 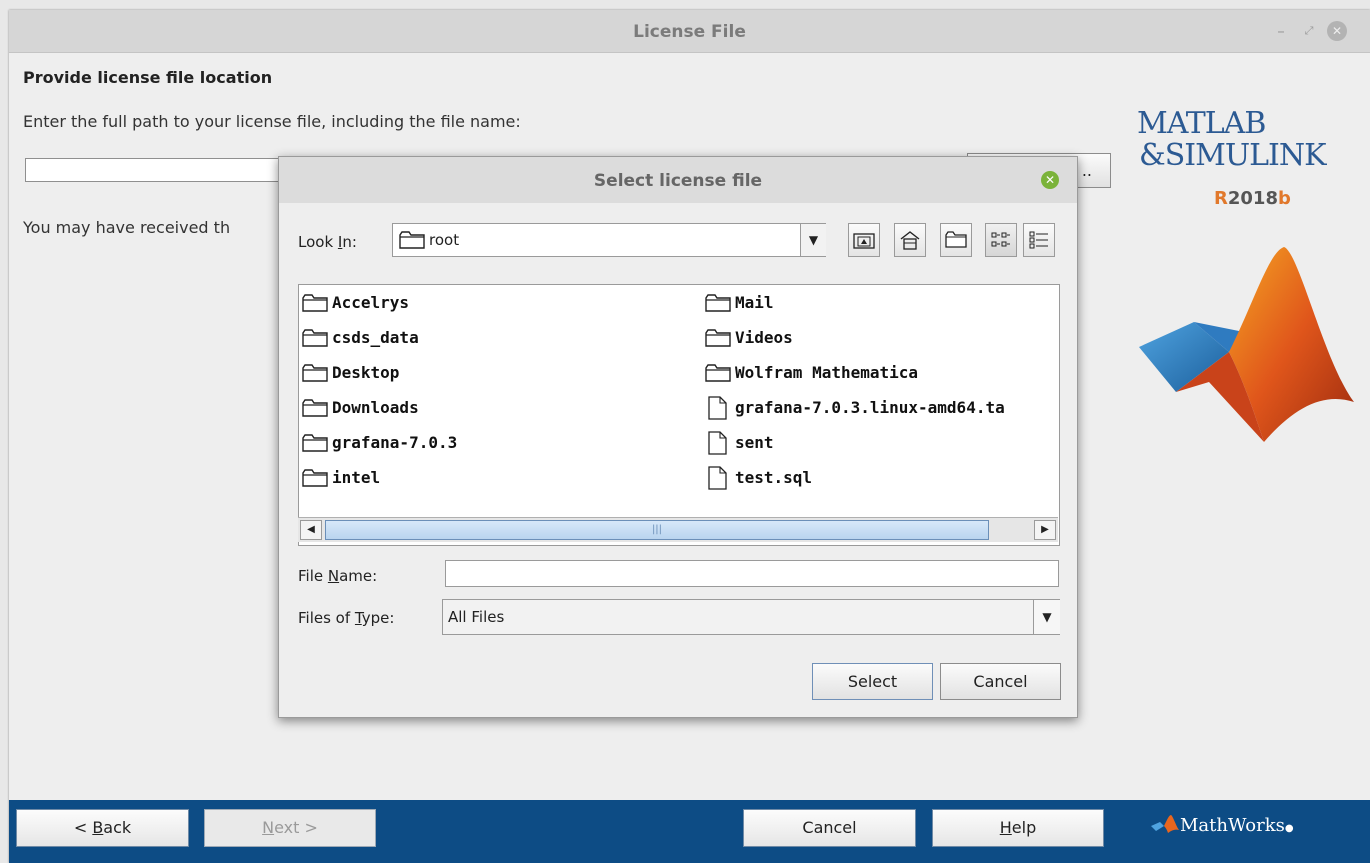 I want to click on new-folder-button, so click(x=956, y=240).